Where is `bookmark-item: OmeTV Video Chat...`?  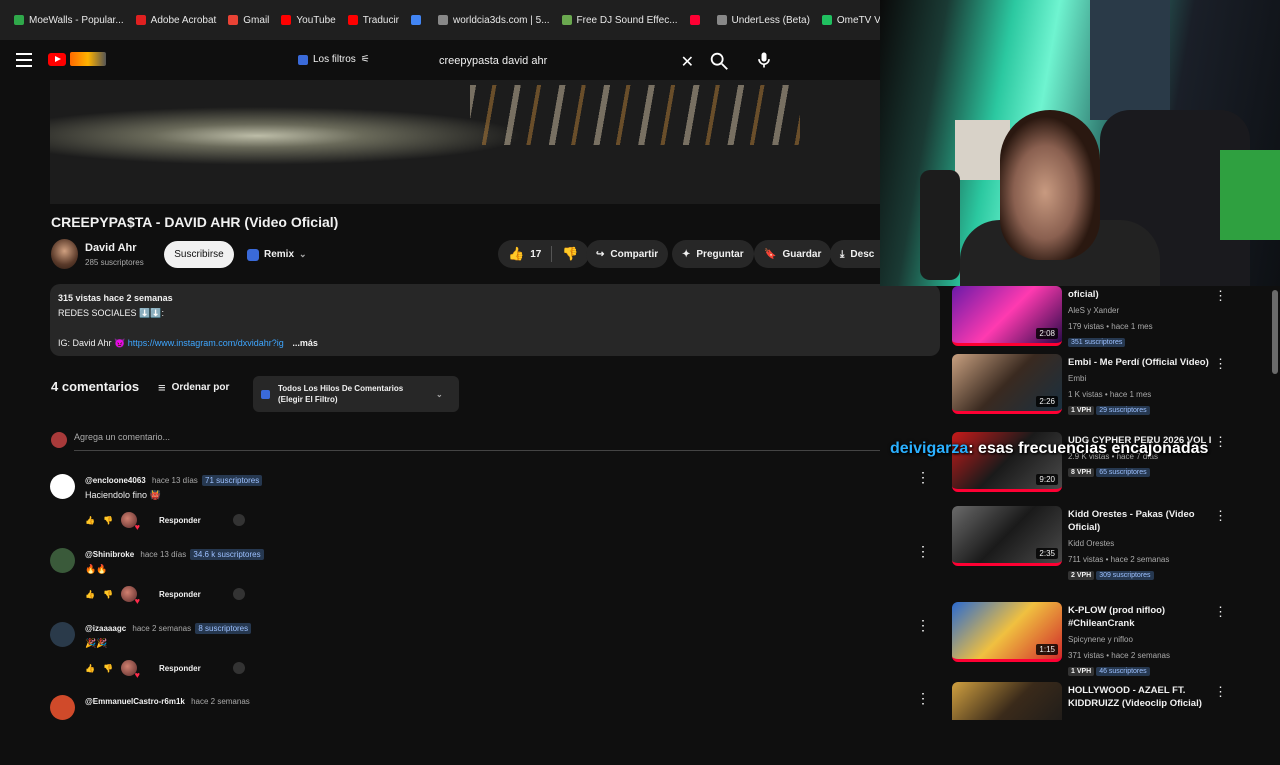 bookmark-item: OmeTV Video Chat... is located at coordinates (848, 20).